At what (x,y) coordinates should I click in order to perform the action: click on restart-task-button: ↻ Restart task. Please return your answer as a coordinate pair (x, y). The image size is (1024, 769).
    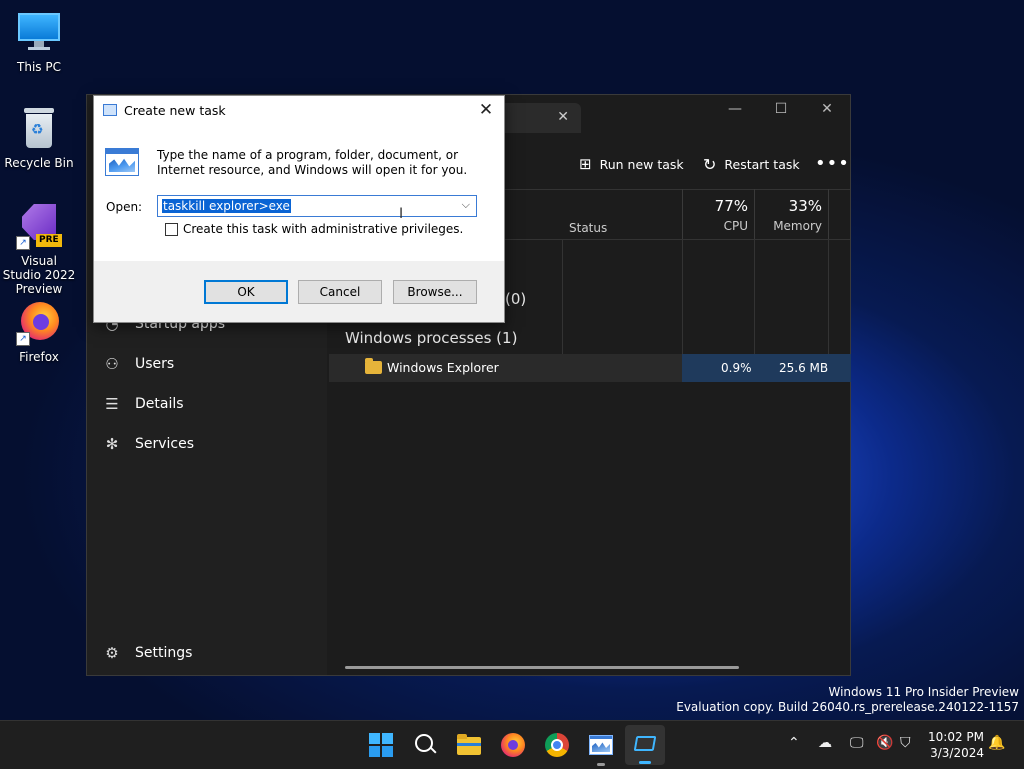
    Looking at the image, I should click on (751, 164).